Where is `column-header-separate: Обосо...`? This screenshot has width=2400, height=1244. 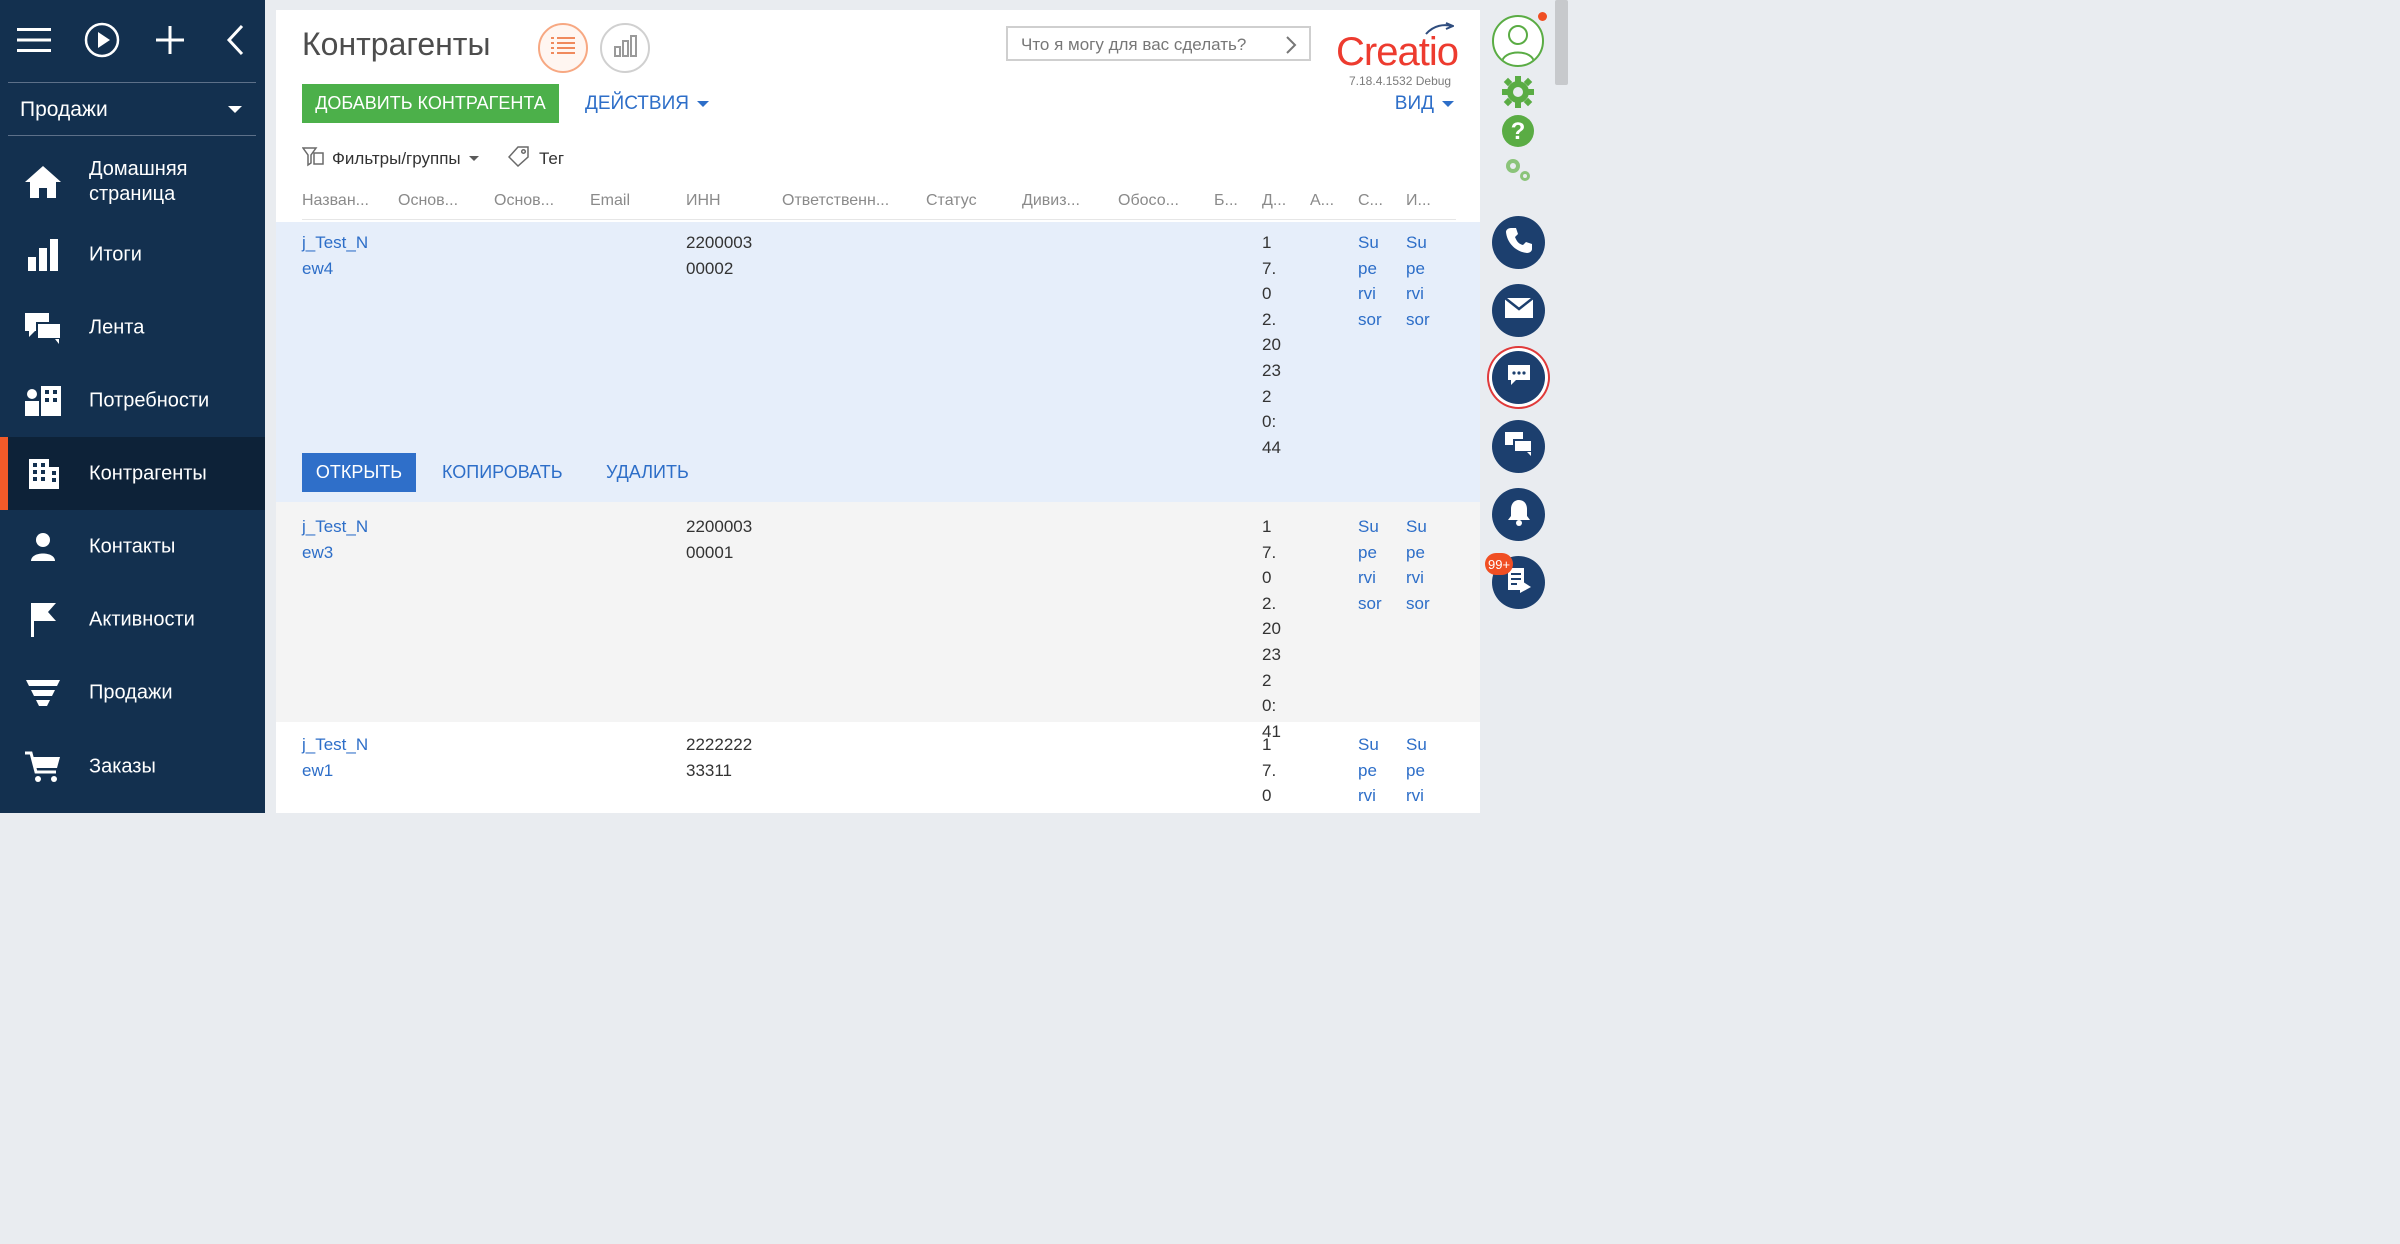 column-header-separate: Обосо... is located at coordinates (1158, 201).